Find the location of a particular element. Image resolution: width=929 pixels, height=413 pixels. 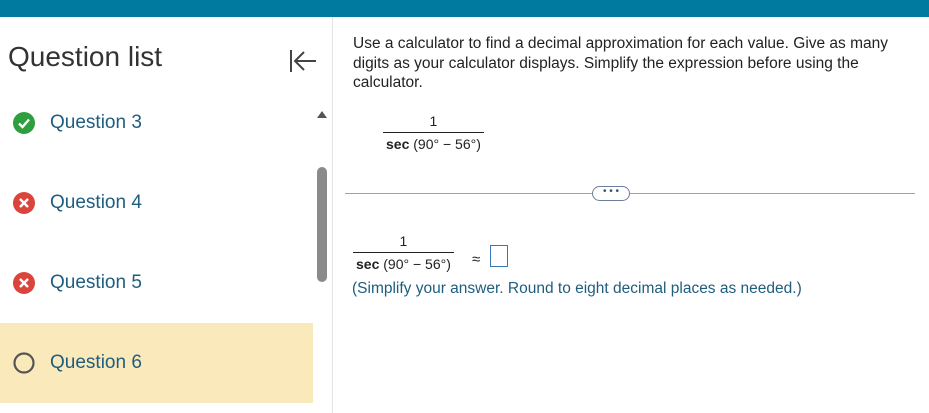

question-item-3: Question 3 is located at coordinates (156, 123).